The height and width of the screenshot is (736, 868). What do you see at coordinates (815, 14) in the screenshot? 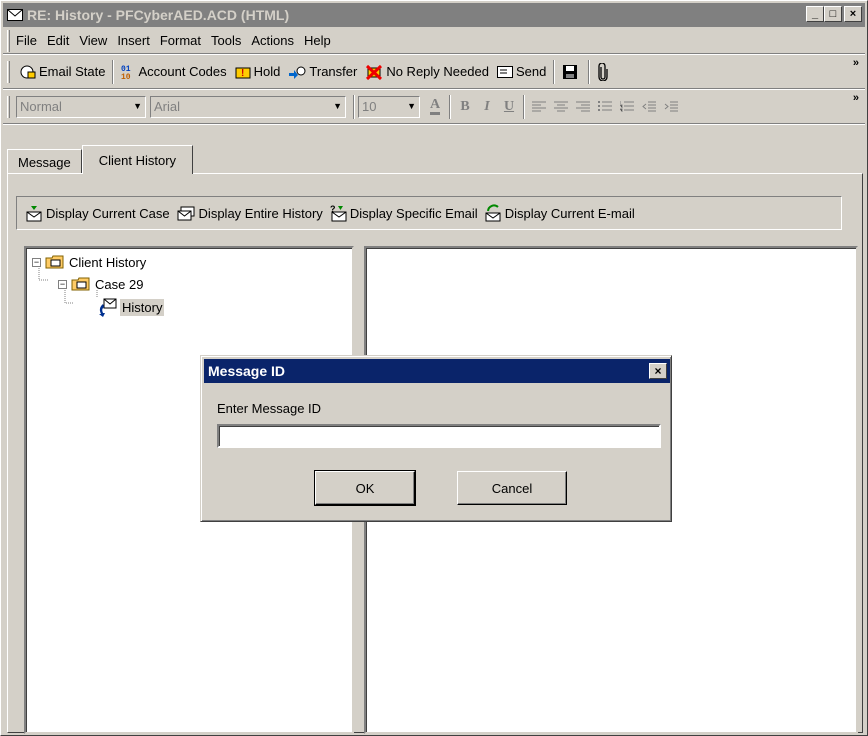
I see `minimize-button: _` at bounding box center [815, 14].